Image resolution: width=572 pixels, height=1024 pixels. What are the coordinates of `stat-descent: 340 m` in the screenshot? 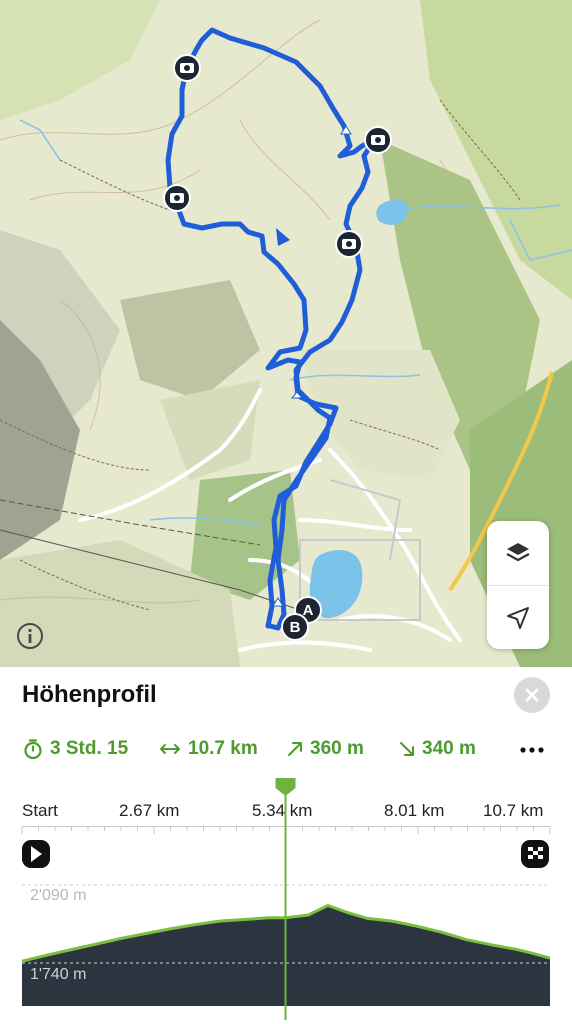 It's located at (437, 749).